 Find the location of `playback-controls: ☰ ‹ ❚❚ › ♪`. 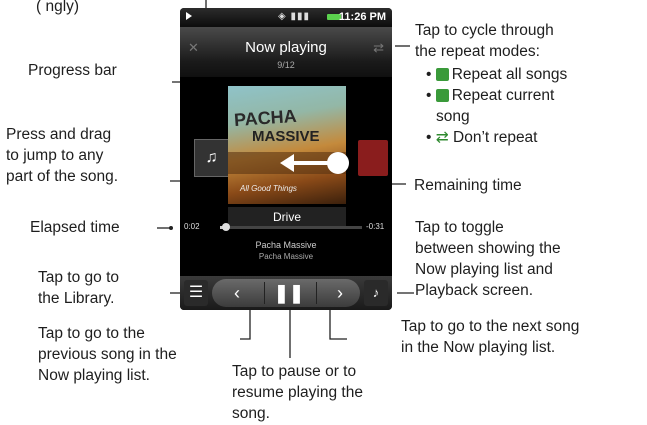

playback-controls: ☰ ‹ ❚❚ › ♪ is located at coordinates (286, 293).